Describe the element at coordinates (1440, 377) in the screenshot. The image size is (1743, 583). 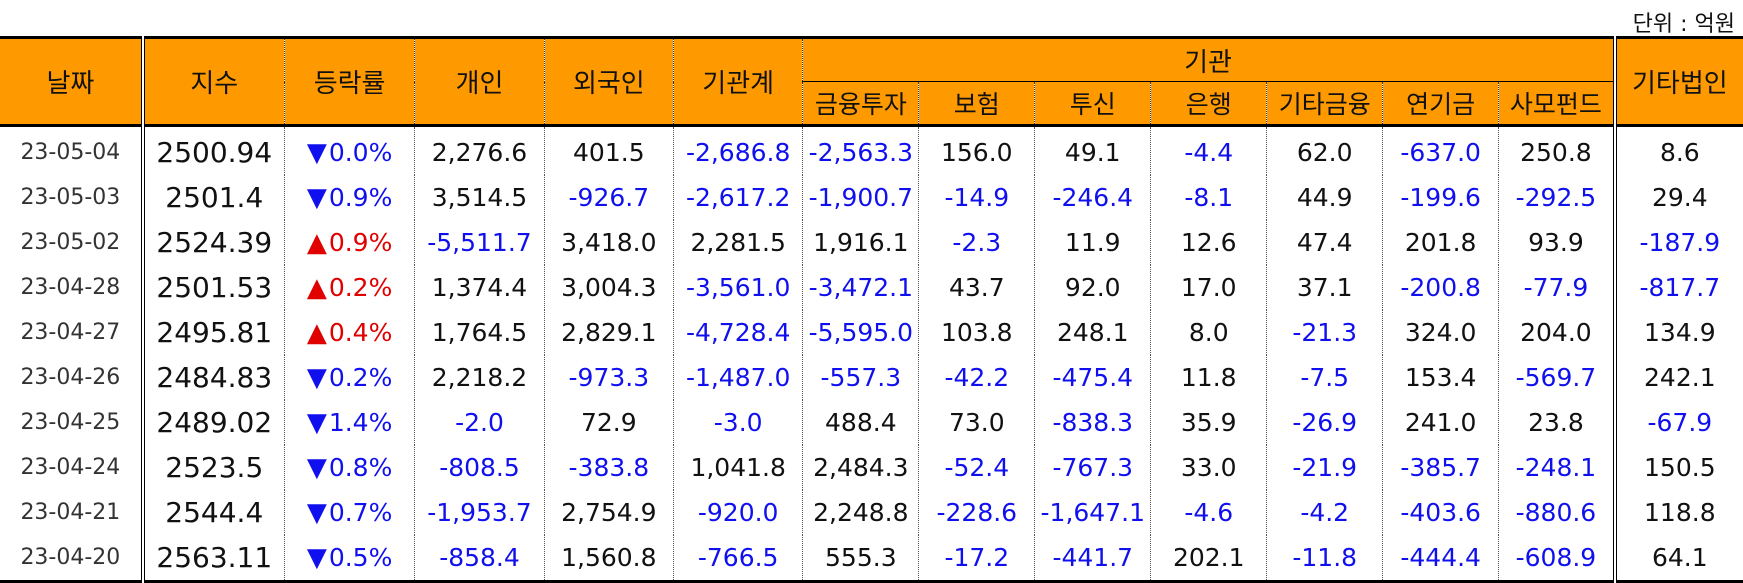
I see `cell-pension: 153.4` at that location.